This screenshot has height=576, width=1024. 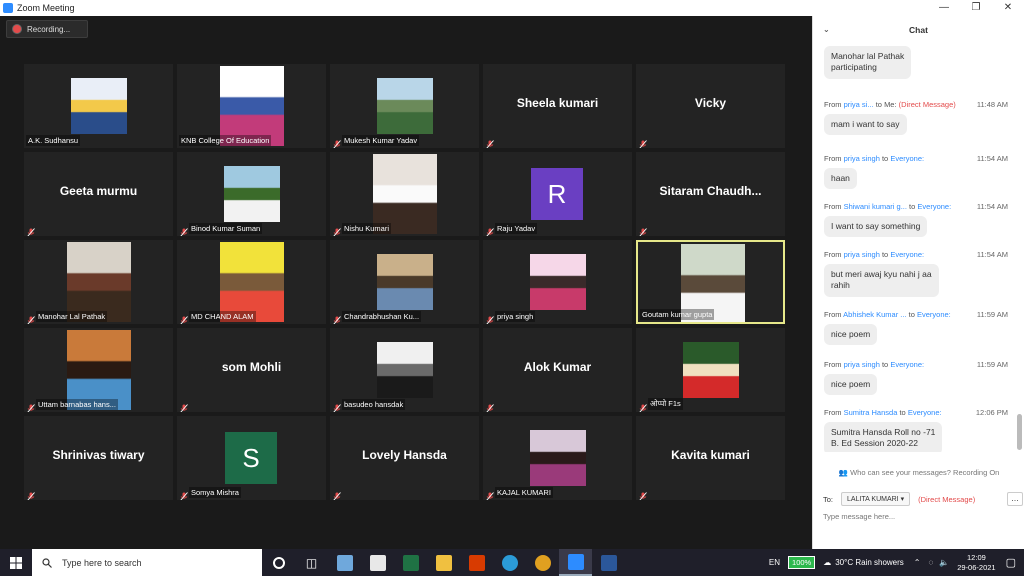 What do you see at coordinates (98, 458) in the screenshot?
I see `participant-tile: Shrinivas tiwary` at bounding box center [98, 458].